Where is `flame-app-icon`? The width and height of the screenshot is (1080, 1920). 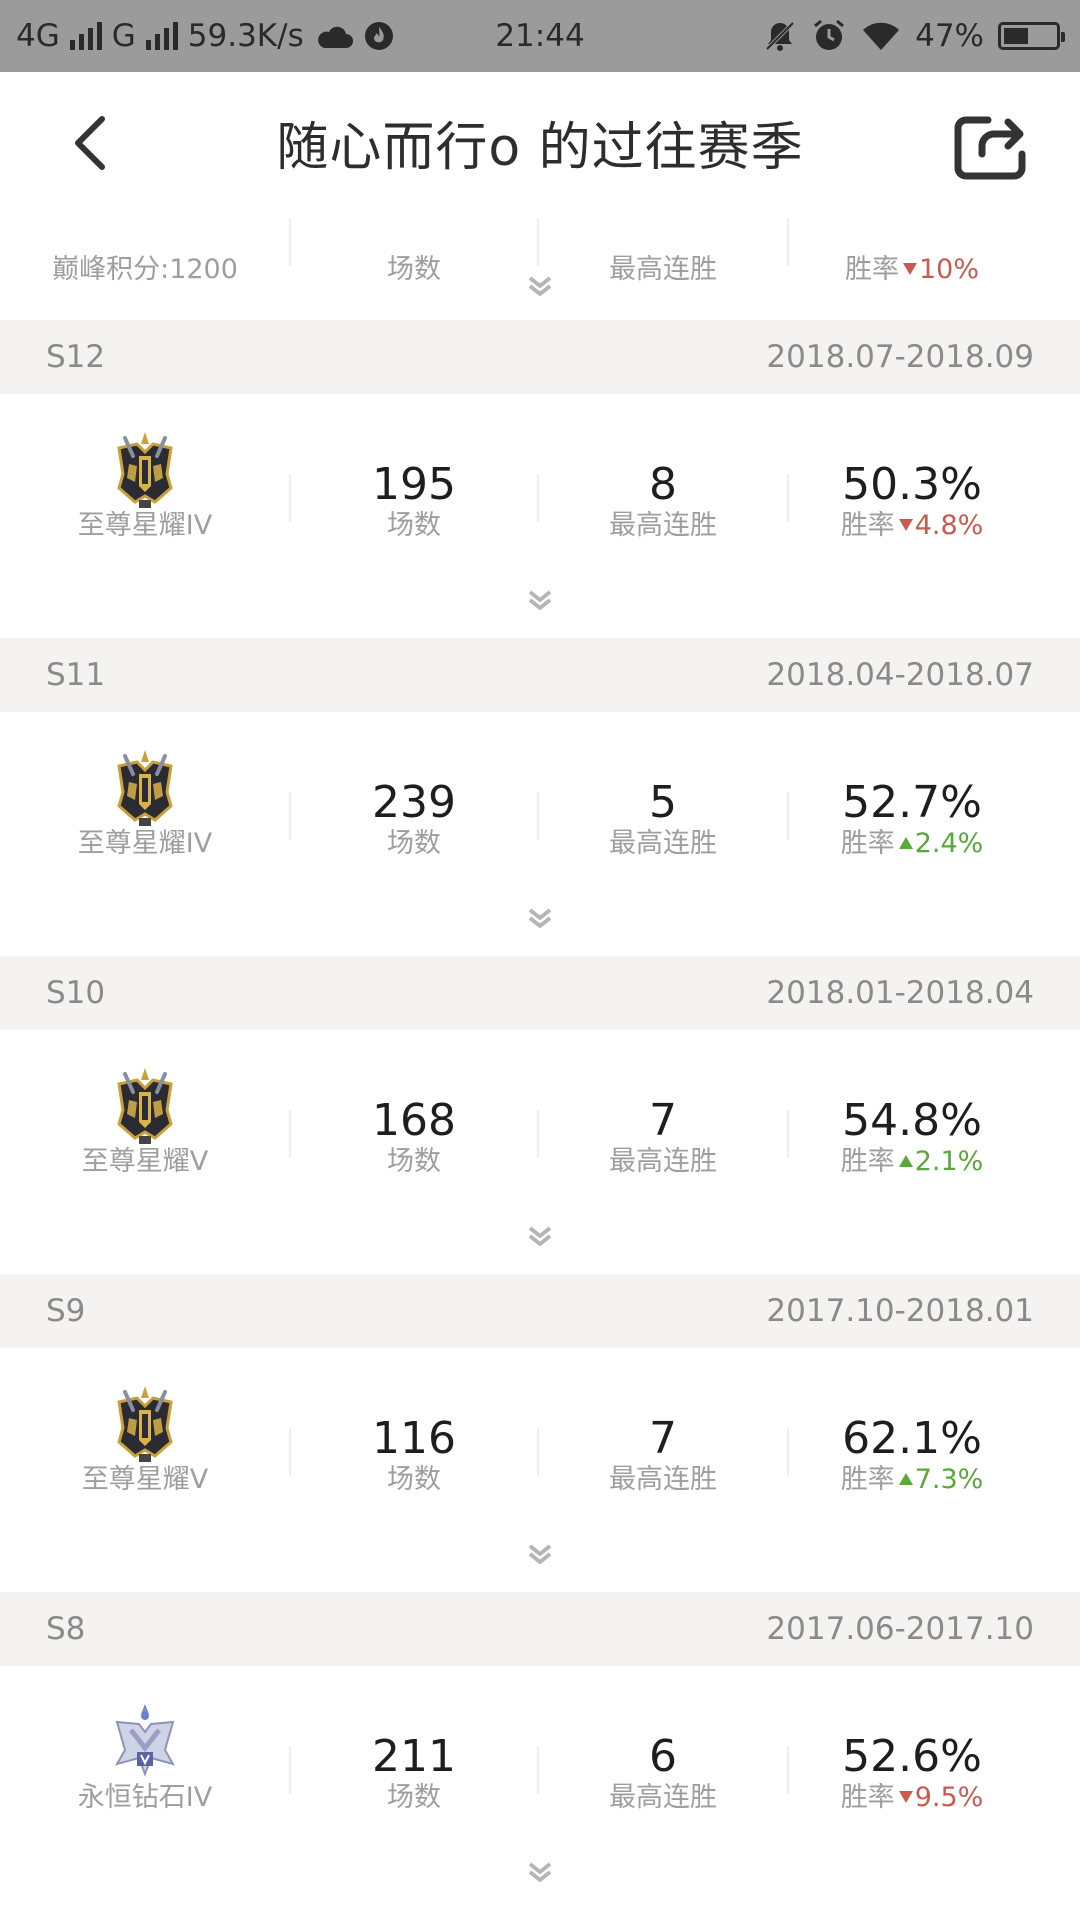 flame-app-icon is located at coordinates (378, 36).